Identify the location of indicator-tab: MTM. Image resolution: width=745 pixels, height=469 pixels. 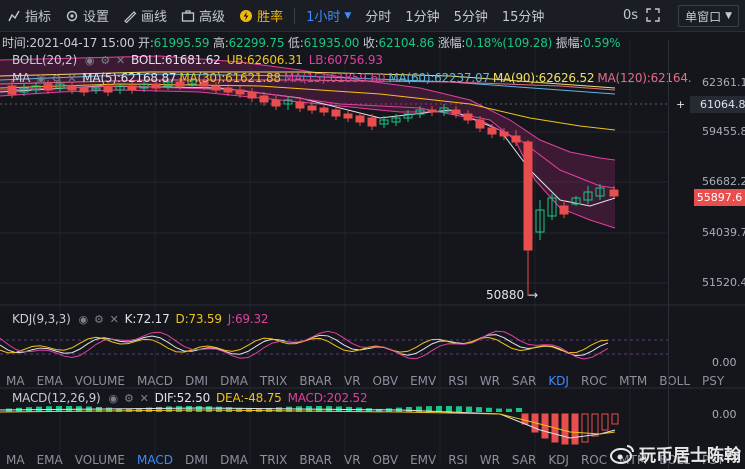
(633, 381).